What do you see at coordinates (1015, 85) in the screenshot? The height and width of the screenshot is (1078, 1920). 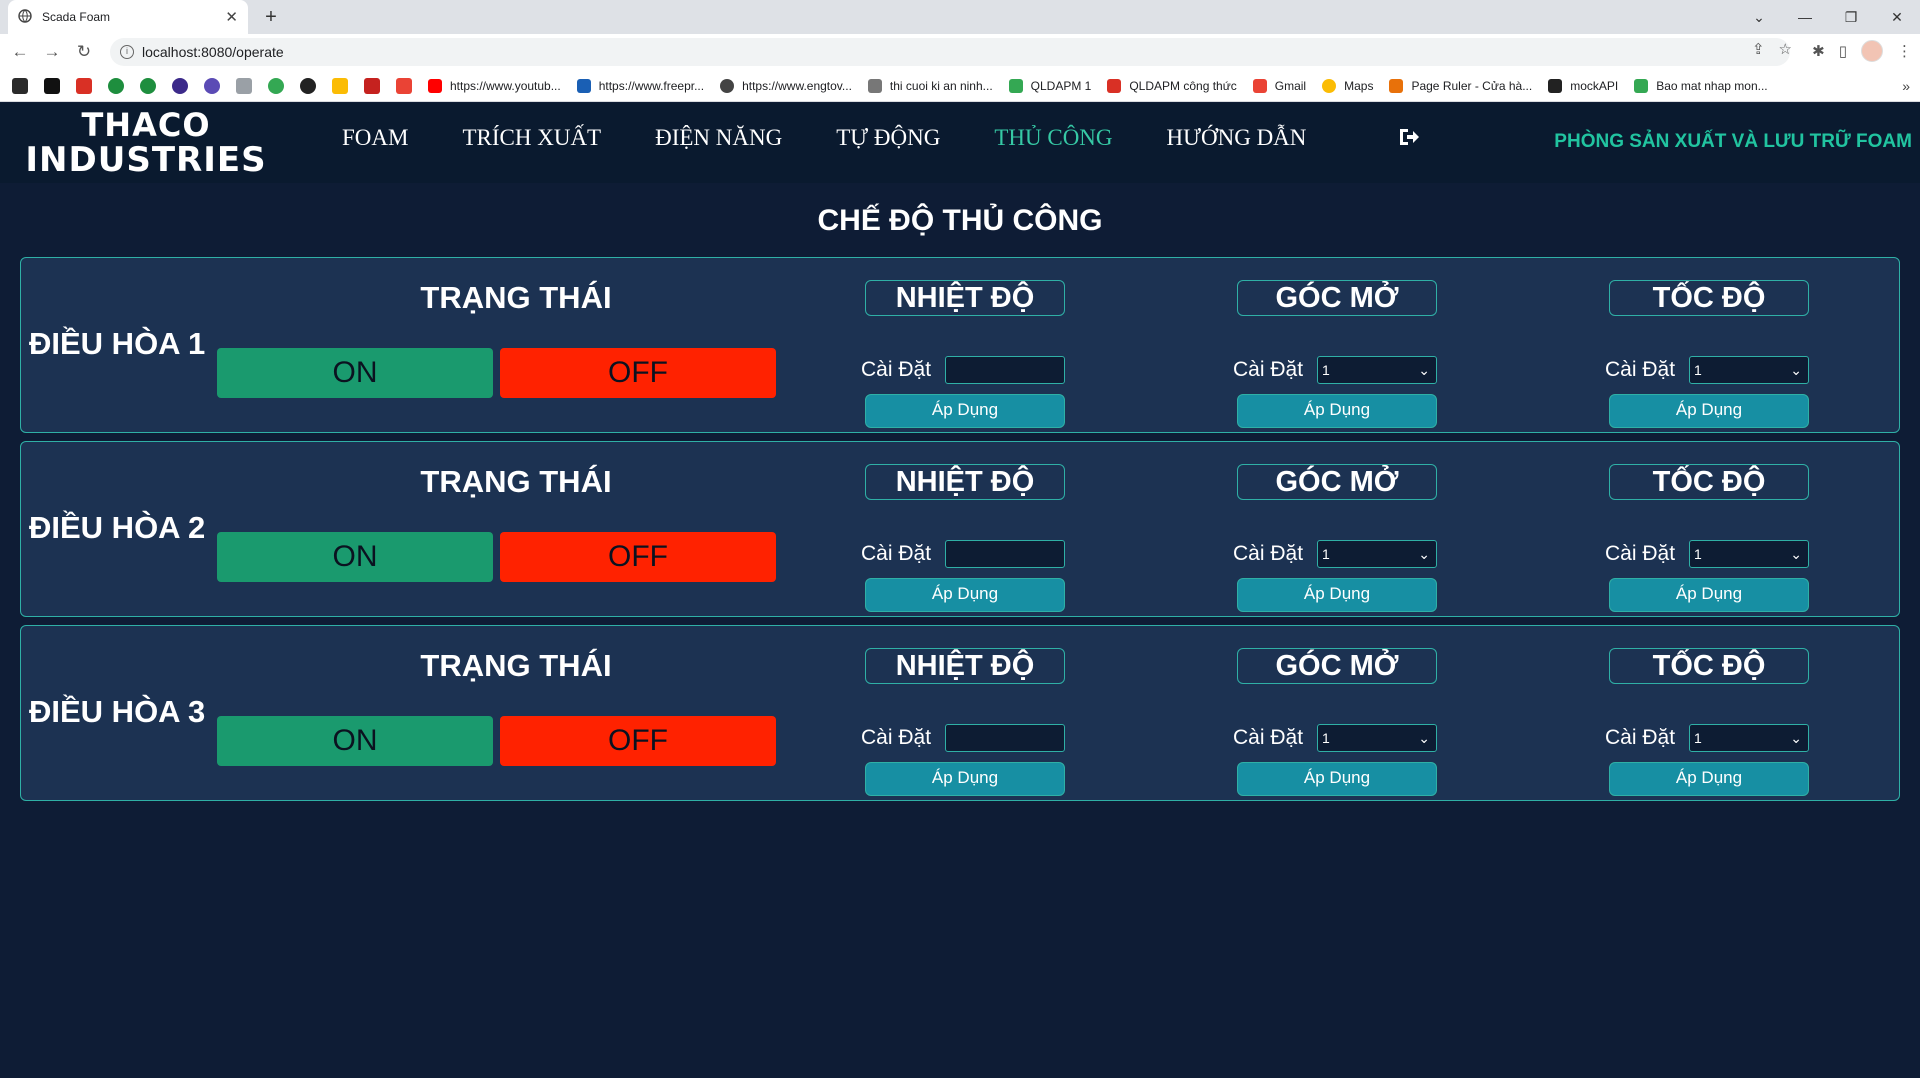 I see `sheets-icon` at bounding box center [1015, 85].